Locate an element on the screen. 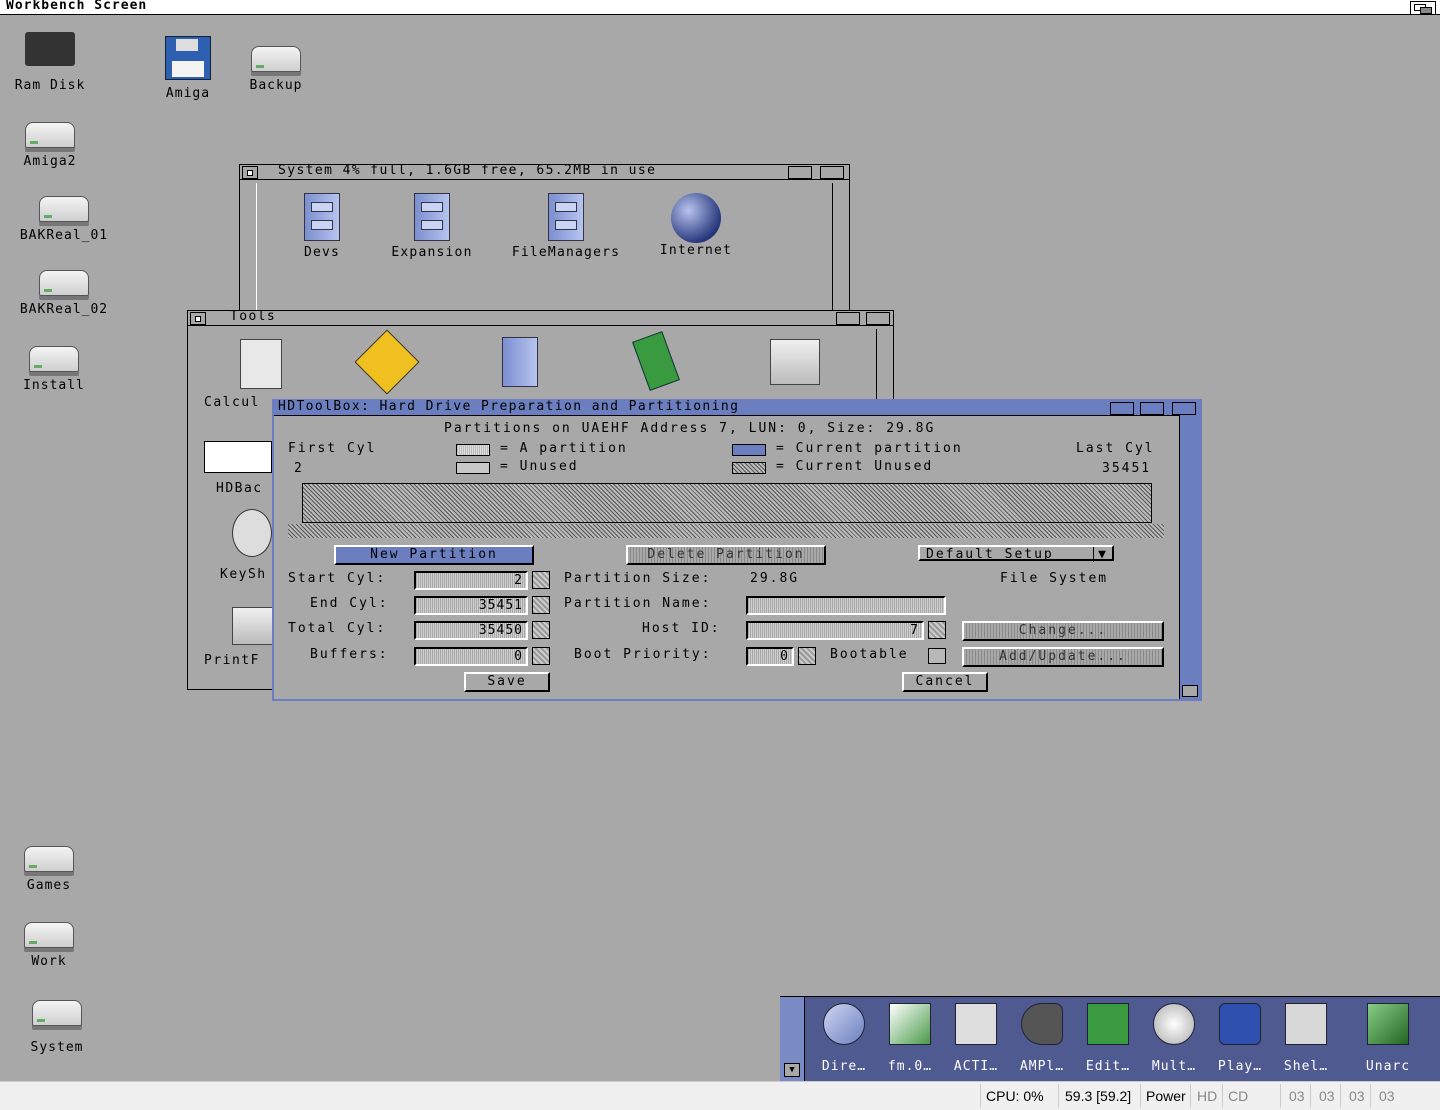 Image resolution: width=1440 pixels, height=1110 pixels. df2-led: 03 is located at coordinates (1357, 1096).